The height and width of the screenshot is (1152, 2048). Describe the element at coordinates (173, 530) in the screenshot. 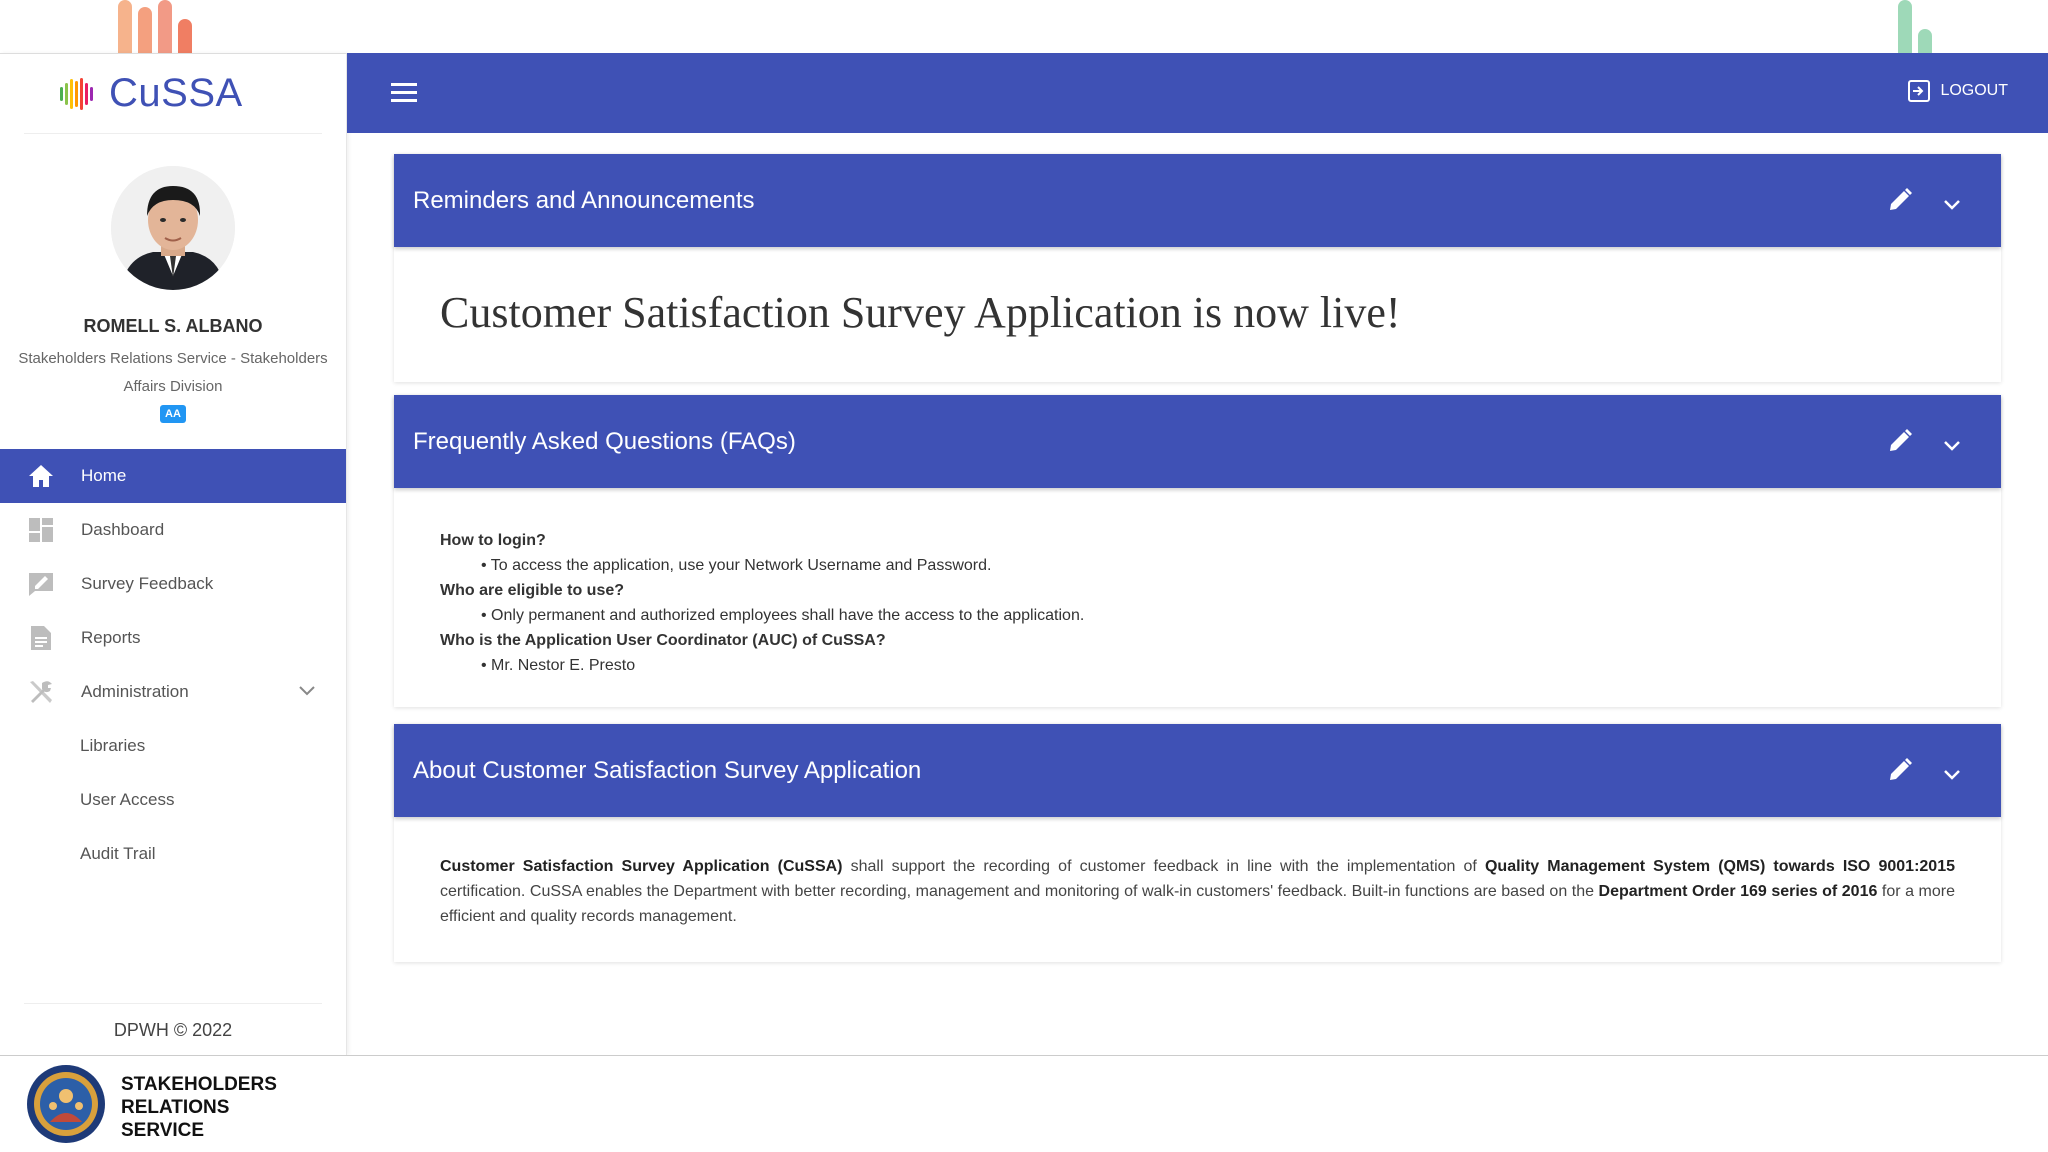

I see `nav-item-dashboard: Dashboard` at that location.